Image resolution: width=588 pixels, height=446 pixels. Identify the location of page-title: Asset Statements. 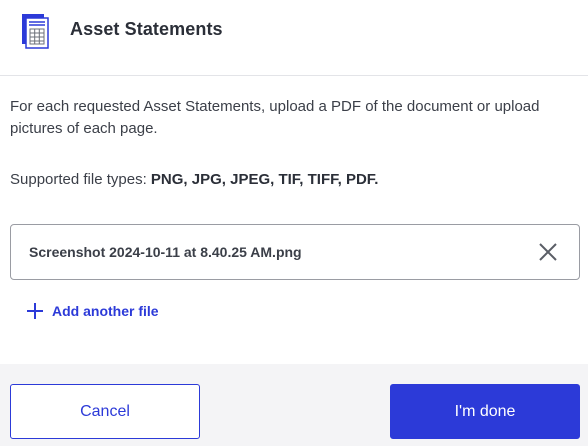
(146, 29).